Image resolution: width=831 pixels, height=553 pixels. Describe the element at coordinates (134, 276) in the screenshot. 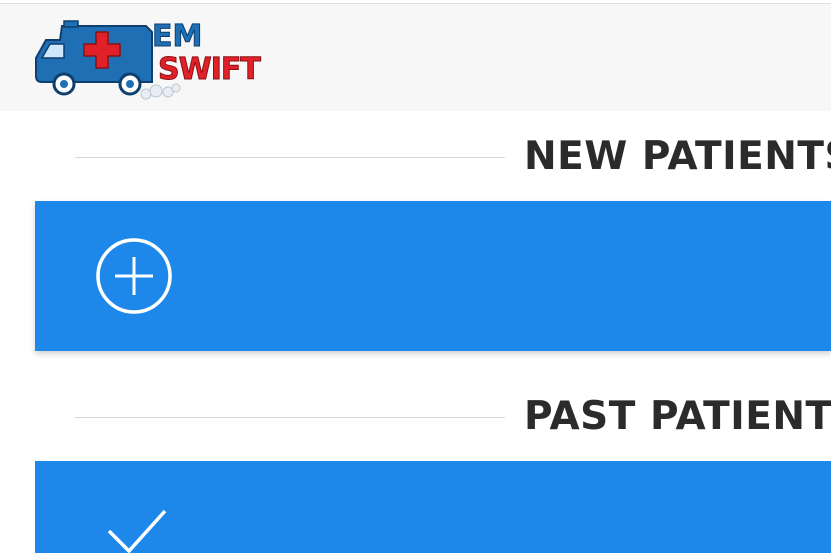

I see `plus-circle-icon` at that location.